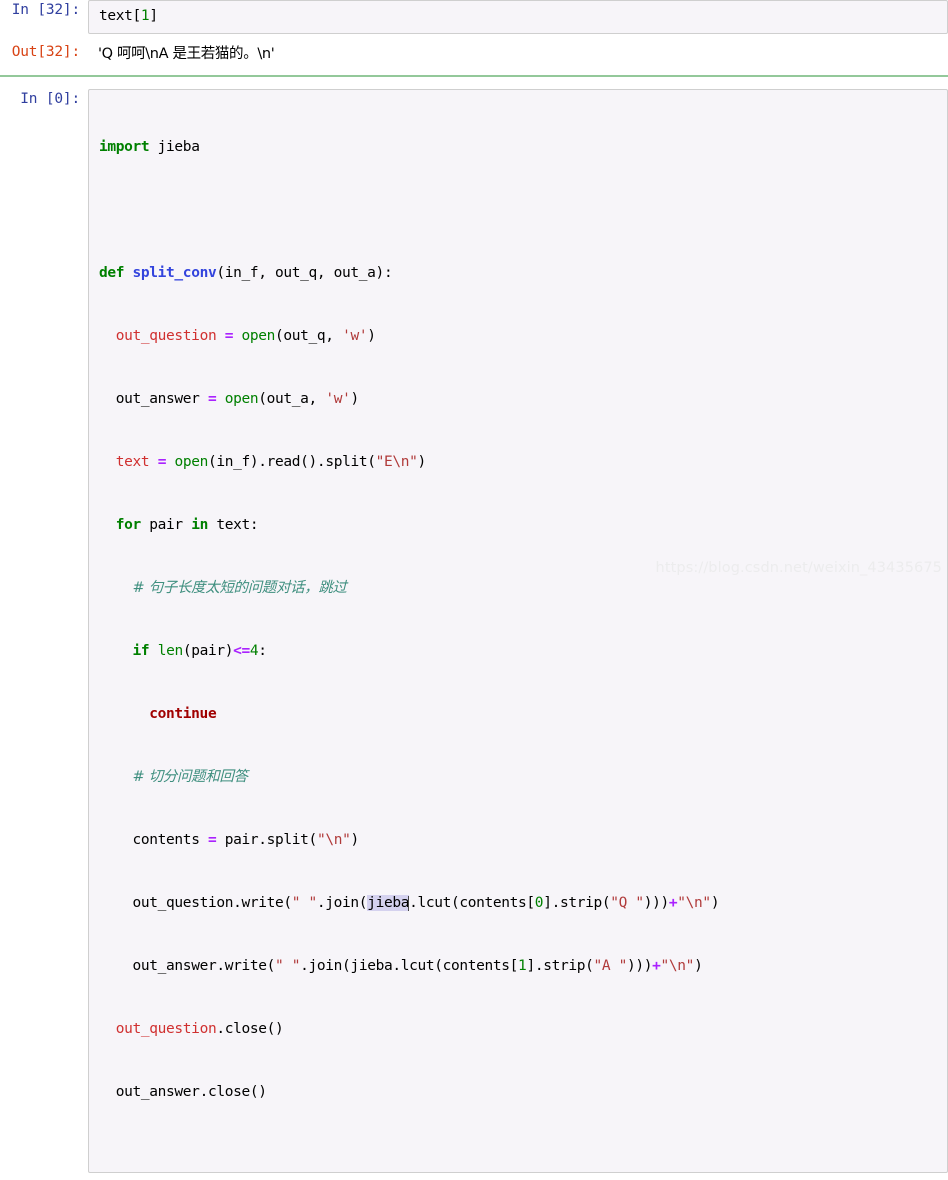  What do you see at coordinates (208, 651) in the screenshot?
I see `token-len-arg: (pair)` at bounding box center [208, 651].